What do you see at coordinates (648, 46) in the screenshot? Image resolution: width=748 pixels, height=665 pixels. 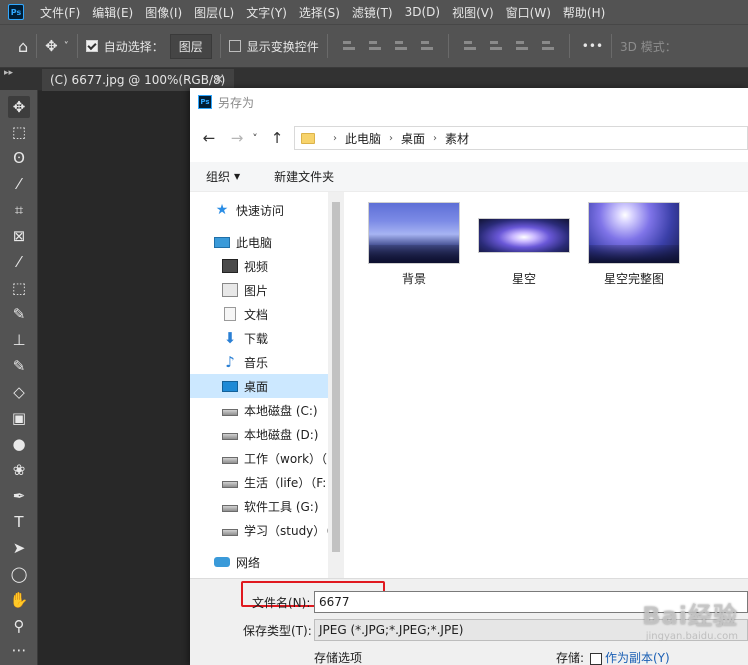 I see `mode-3d-label: 3D 模式：` at bounding box center [648, 46].